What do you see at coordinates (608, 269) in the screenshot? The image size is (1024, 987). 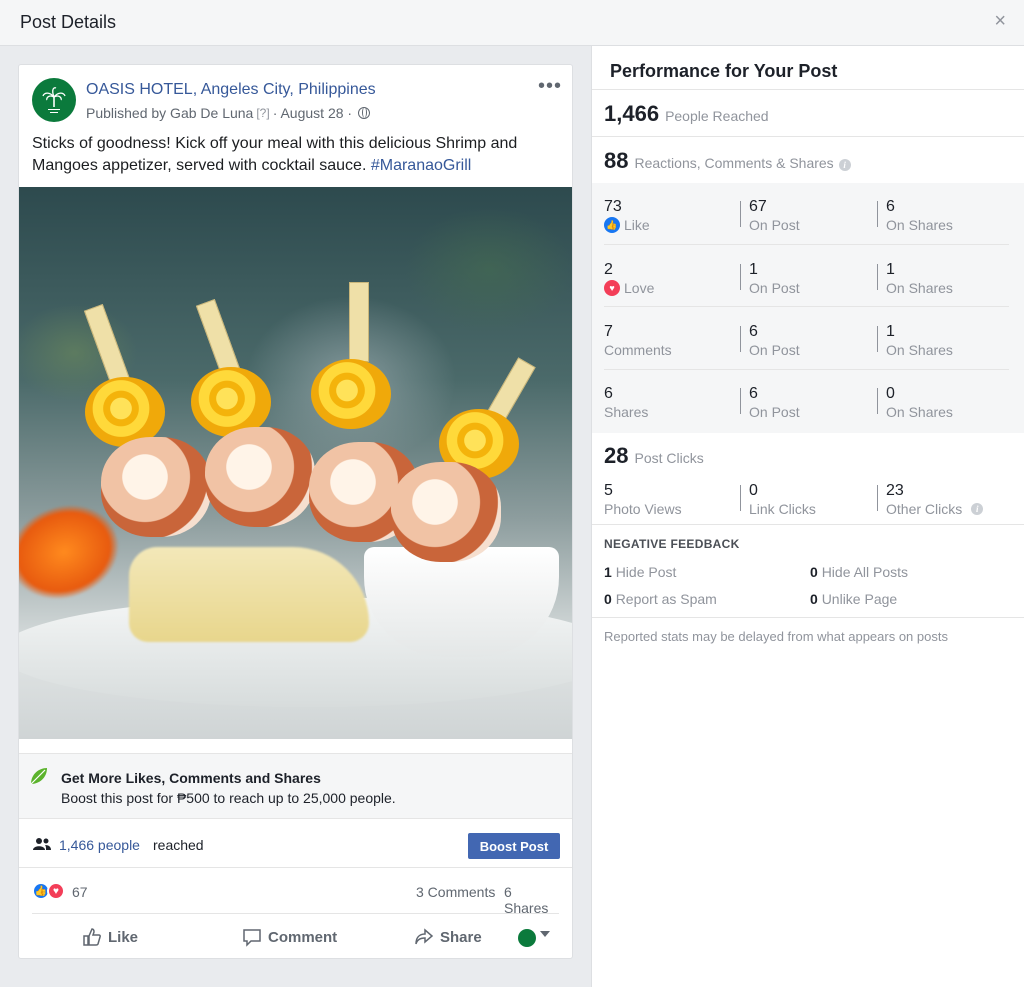 I see `love-total-value: 2` at bounding box center [608, 269].